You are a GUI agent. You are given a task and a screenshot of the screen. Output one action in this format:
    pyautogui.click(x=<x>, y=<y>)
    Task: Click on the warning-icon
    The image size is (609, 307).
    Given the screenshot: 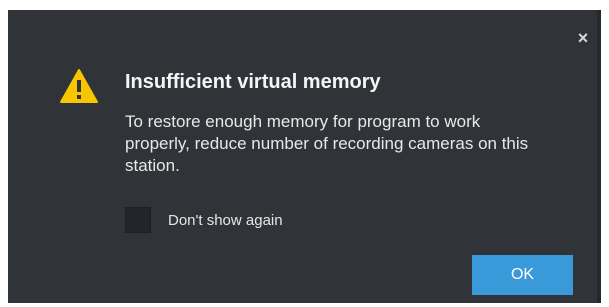 What is the action you would take?
    pyautogui.click(x=79, y=86)
    